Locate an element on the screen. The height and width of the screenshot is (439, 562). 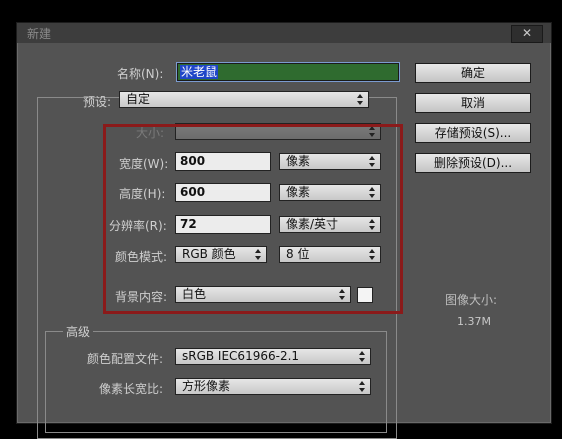
name-input: 米老鼠 is located at coordinates (288, 72).